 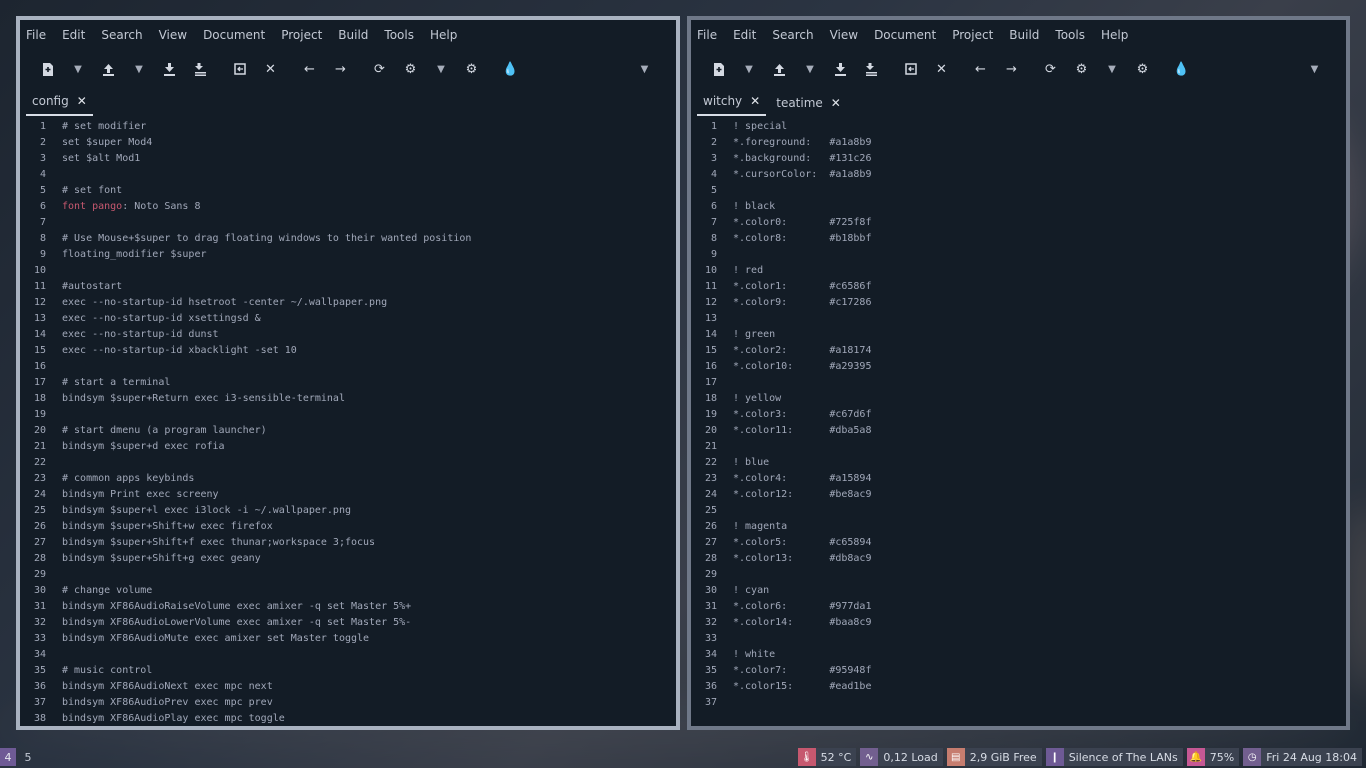 I want to click on text-token: *.color8: #b18bbf, so click(x=802, y=238).